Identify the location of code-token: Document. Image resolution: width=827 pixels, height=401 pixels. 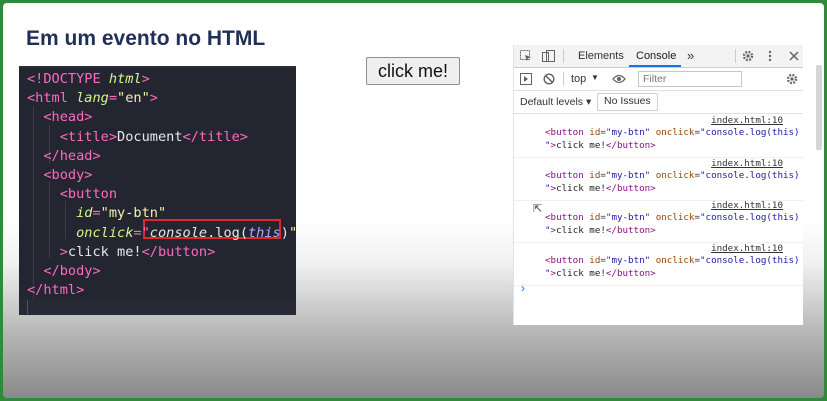
(150, 136).